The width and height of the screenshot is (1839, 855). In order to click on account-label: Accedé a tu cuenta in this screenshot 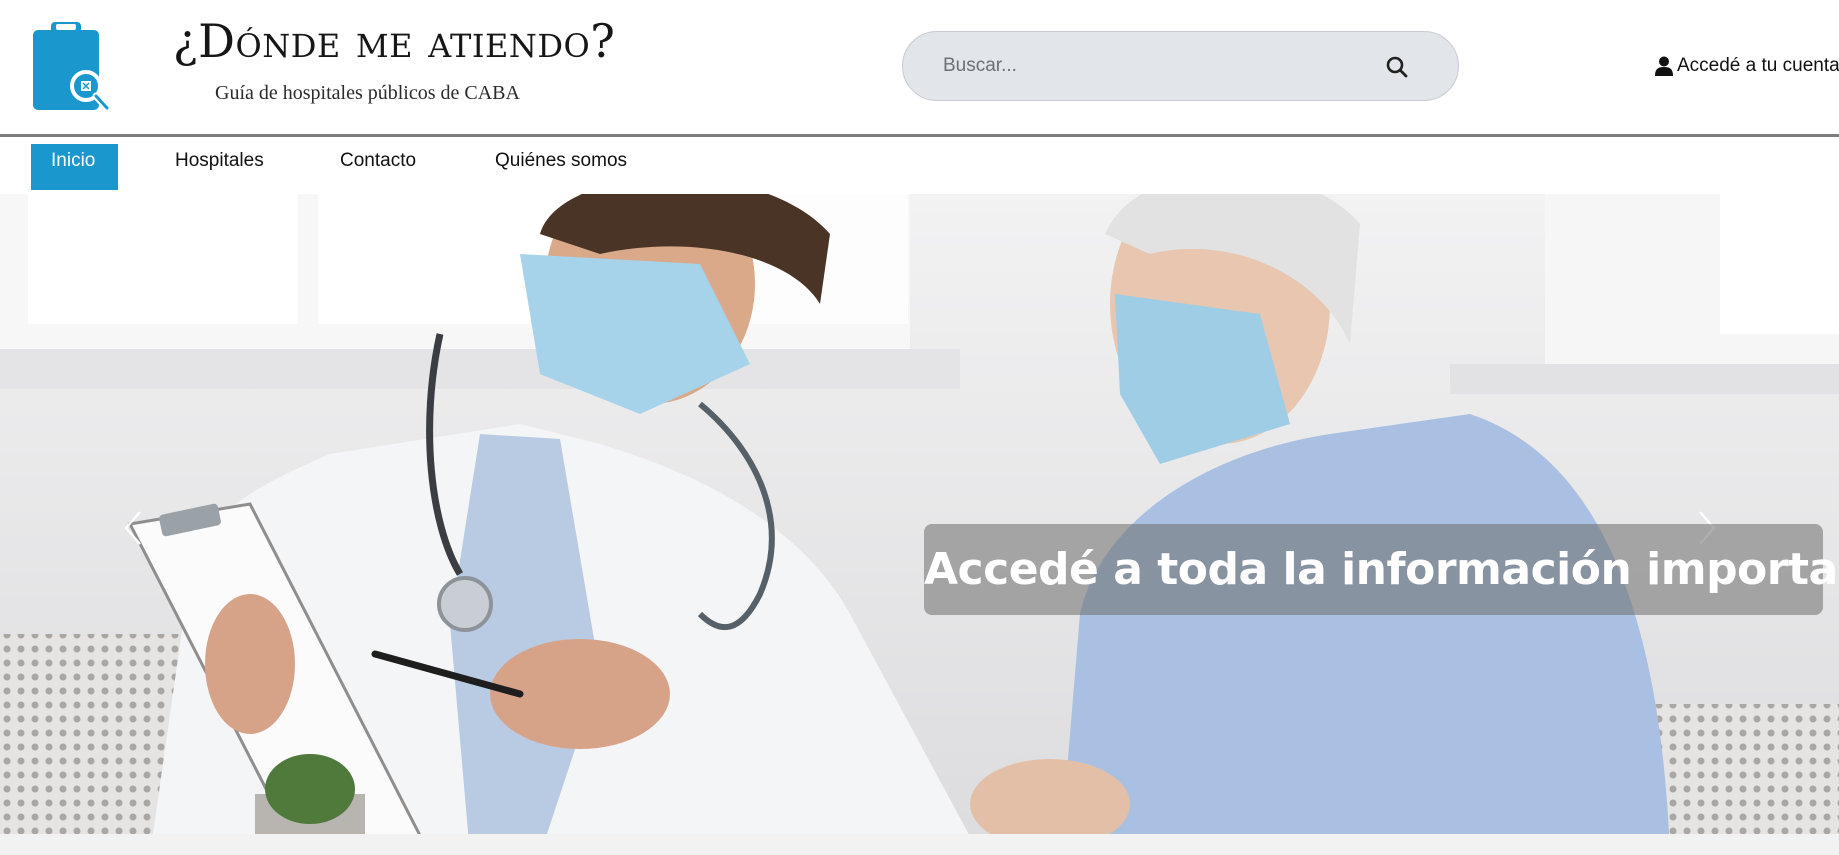, I will do `click(1758, 65)`.